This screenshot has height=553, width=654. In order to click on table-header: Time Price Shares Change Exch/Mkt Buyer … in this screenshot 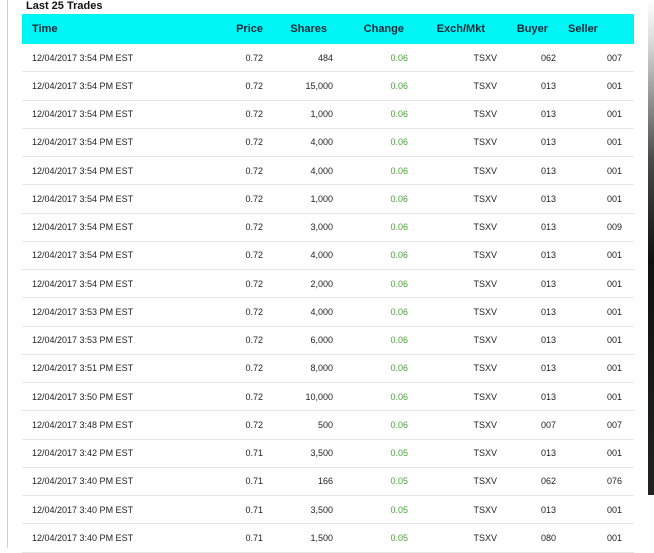, I will do `click(328, 29)`.